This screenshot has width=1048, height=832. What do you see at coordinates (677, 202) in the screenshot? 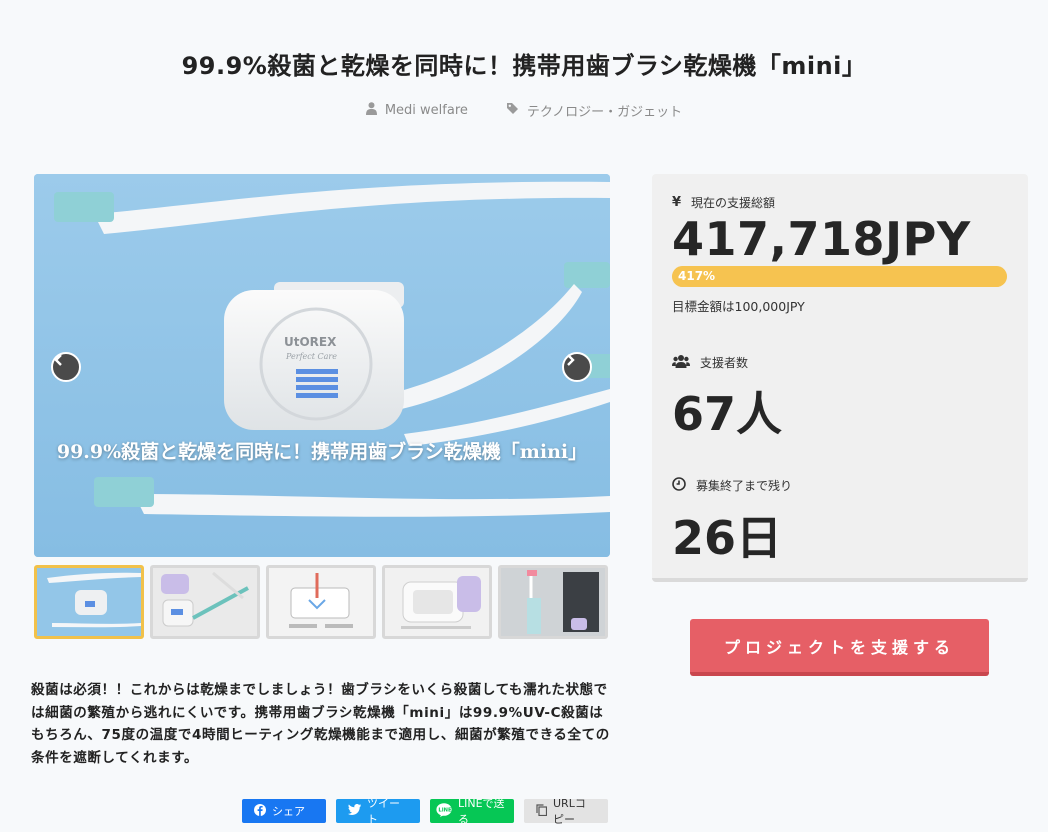
I see `yen-icon: ¥` at bounding box center [677, 202].